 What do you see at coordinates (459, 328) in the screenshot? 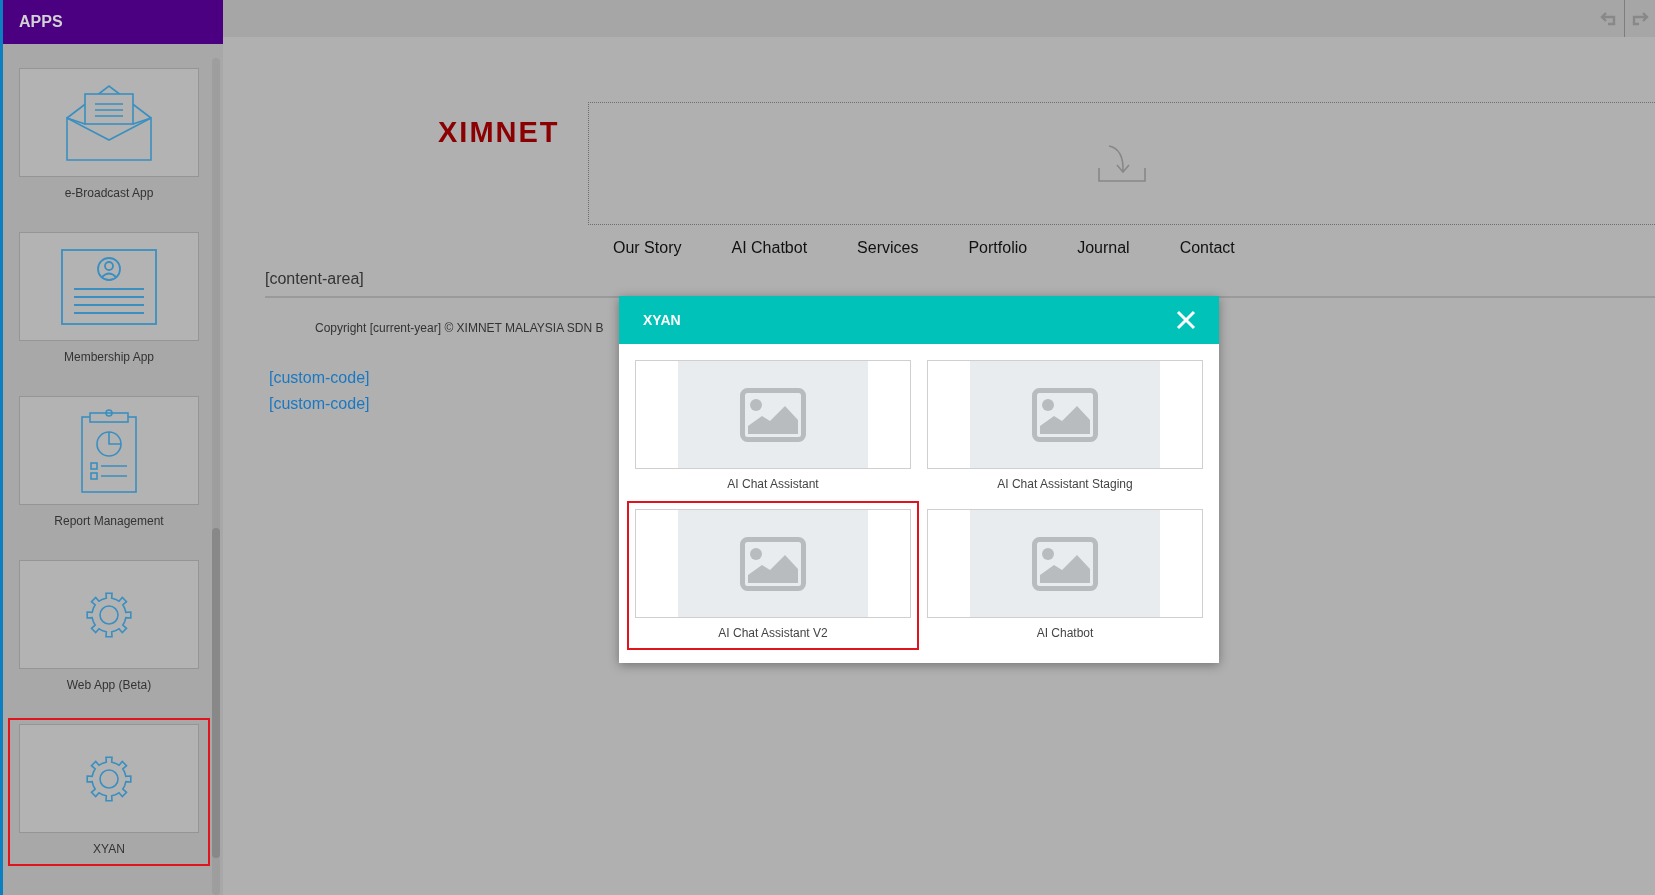
I see `copyright-text: Copyright [current-year] © XIMNET MALAYSIA SDN B` at bounding box center [459, 328].